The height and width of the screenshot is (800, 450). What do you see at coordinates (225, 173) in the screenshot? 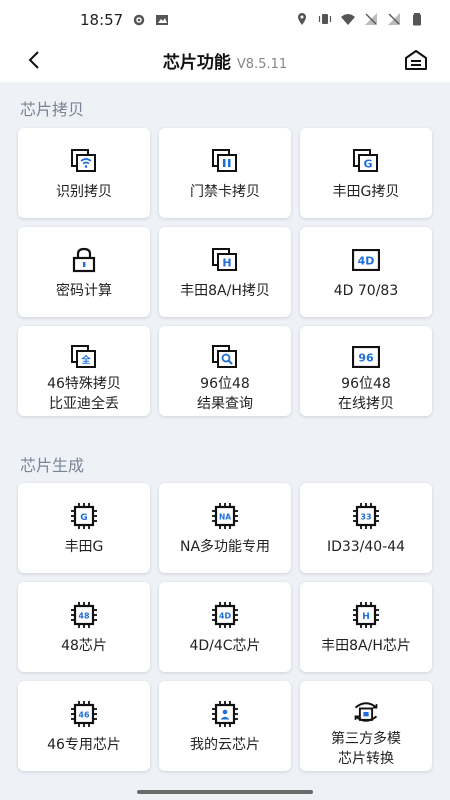
I see `tile-access-card-copy: 门禁卡拷贝` at bounding box center [225, 173].